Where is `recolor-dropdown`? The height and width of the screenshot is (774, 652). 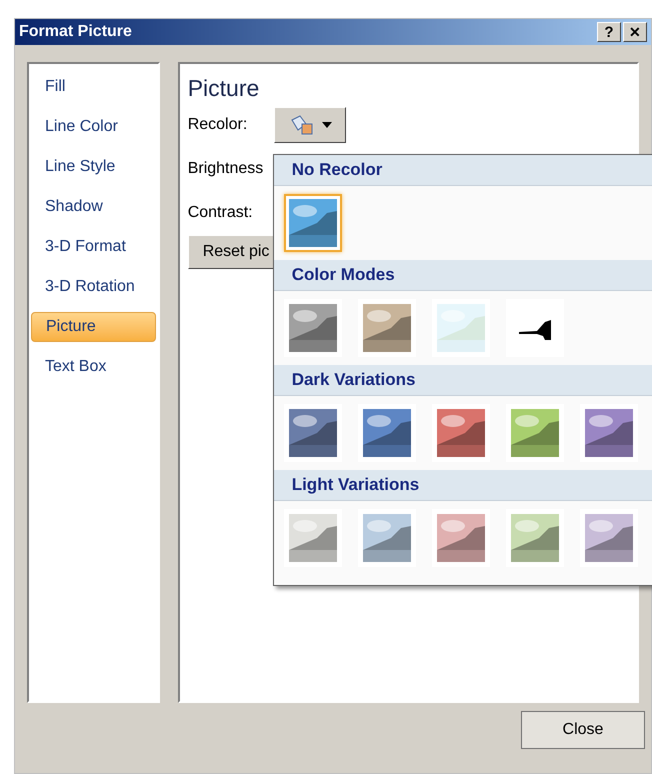 recolor-dropdown is located at coordinates (310, 124).